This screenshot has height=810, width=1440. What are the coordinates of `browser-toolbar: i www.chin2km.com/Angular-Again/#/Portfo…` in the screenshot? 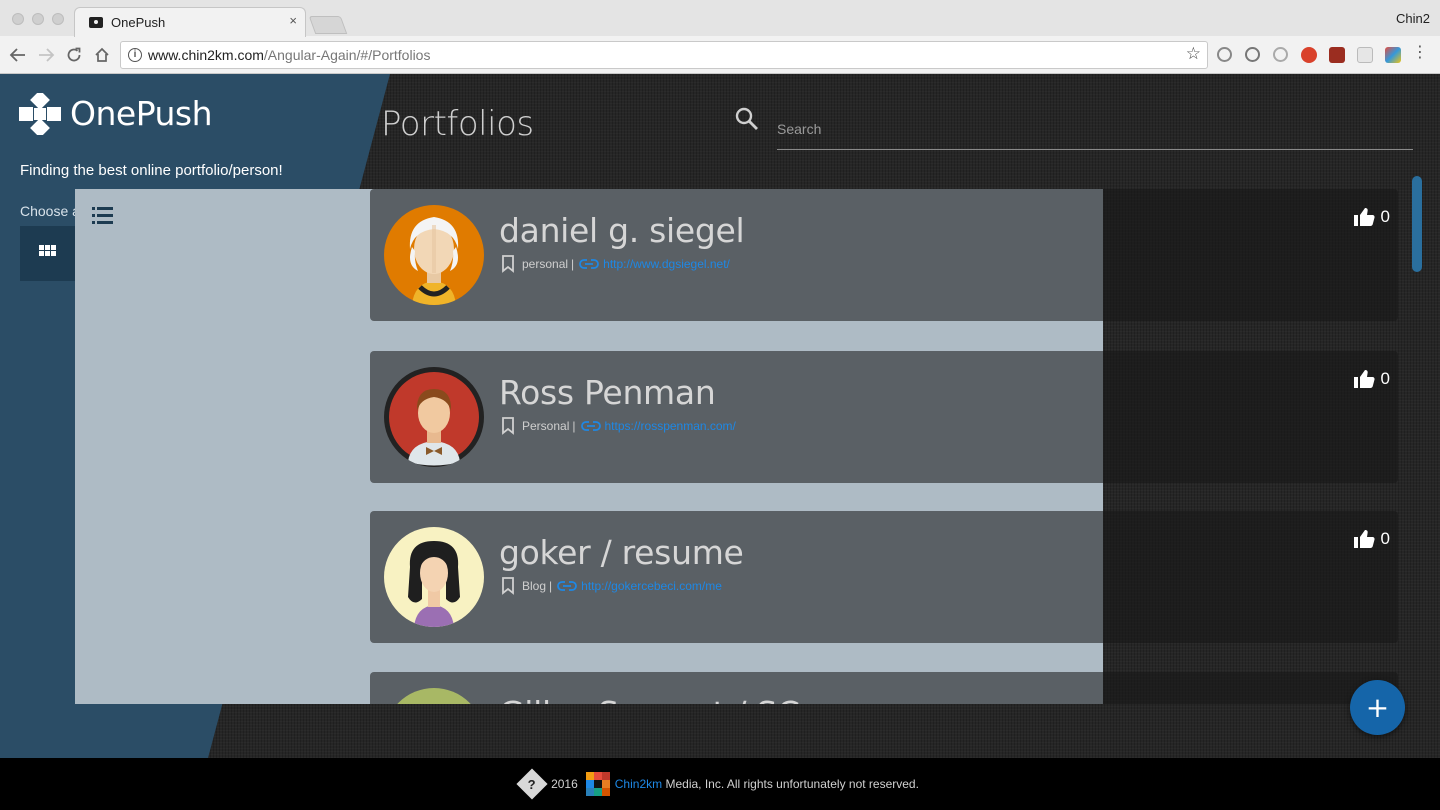 It's located at (720, 55).